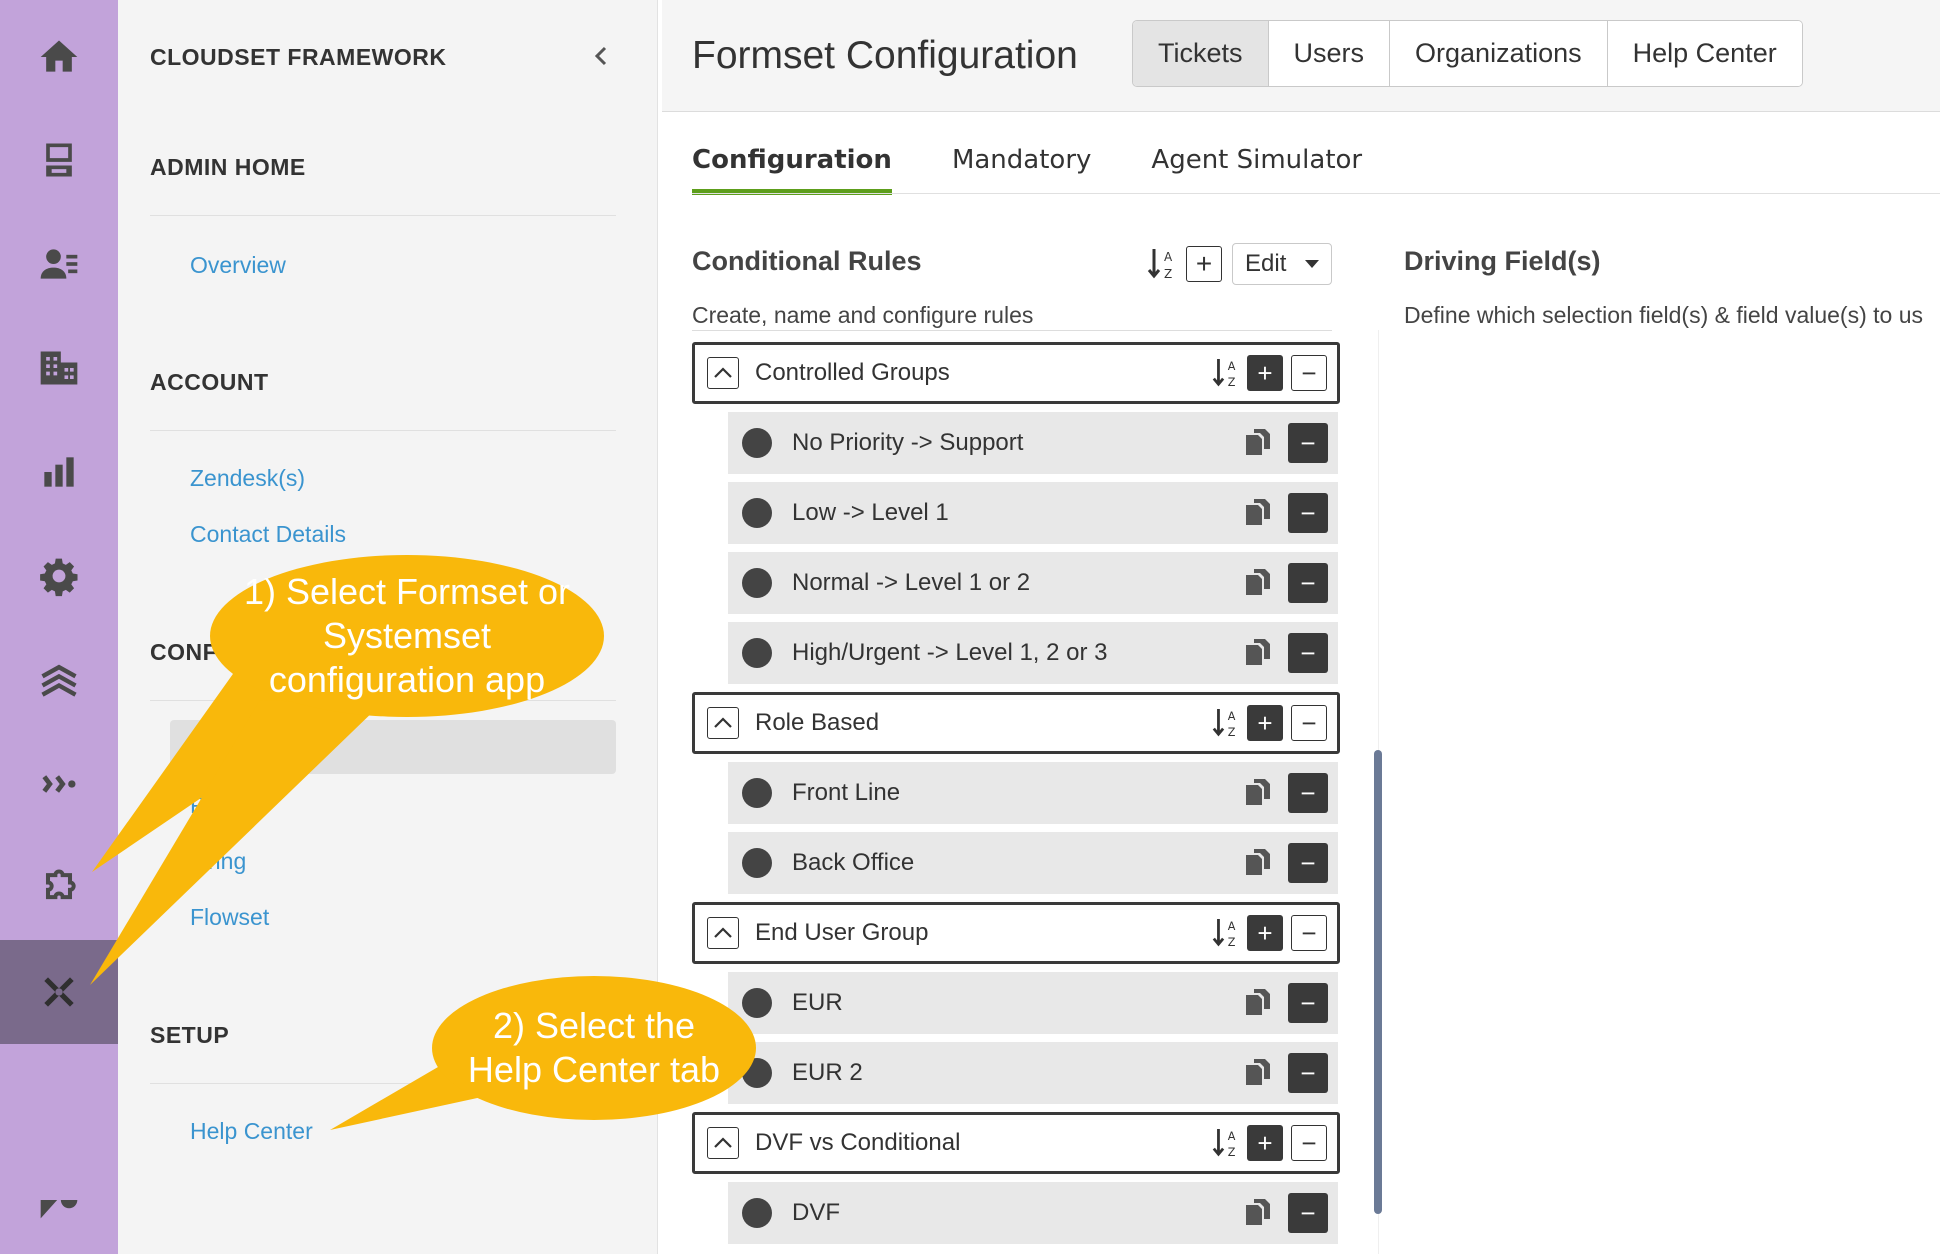  I want to click on organization-icon, so click(59, 368).